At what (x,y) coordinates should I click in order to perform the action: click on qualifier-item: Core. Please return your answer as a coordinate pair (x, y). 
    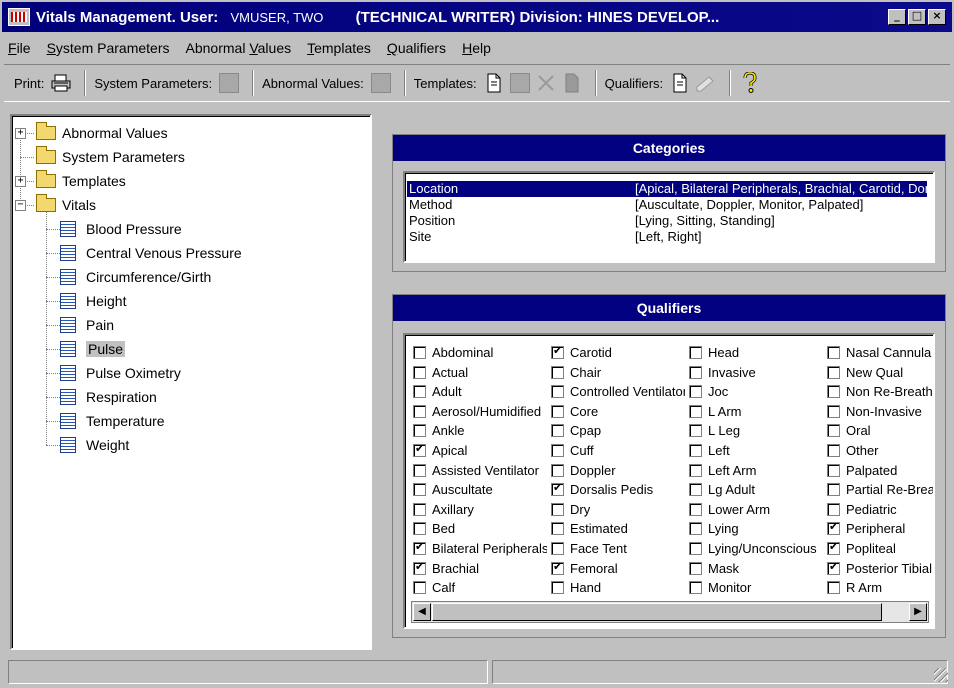
    Looking at the image, I should click on (618, 411).